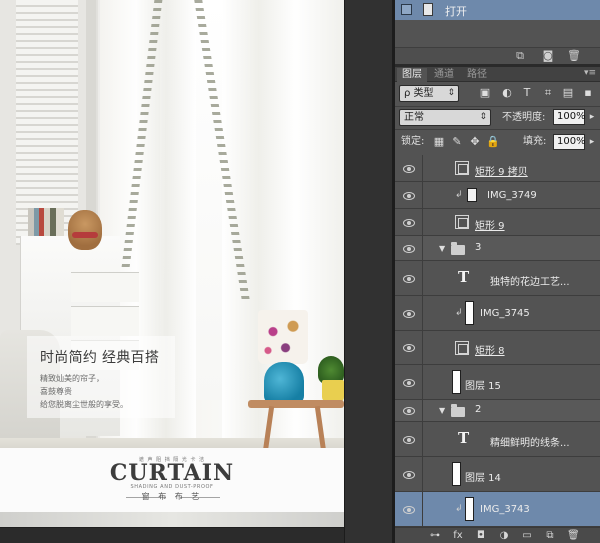 The height and width of the screenshot is (543, 600). I want to click on history-snapshot-checkbox, so click(406, 9).